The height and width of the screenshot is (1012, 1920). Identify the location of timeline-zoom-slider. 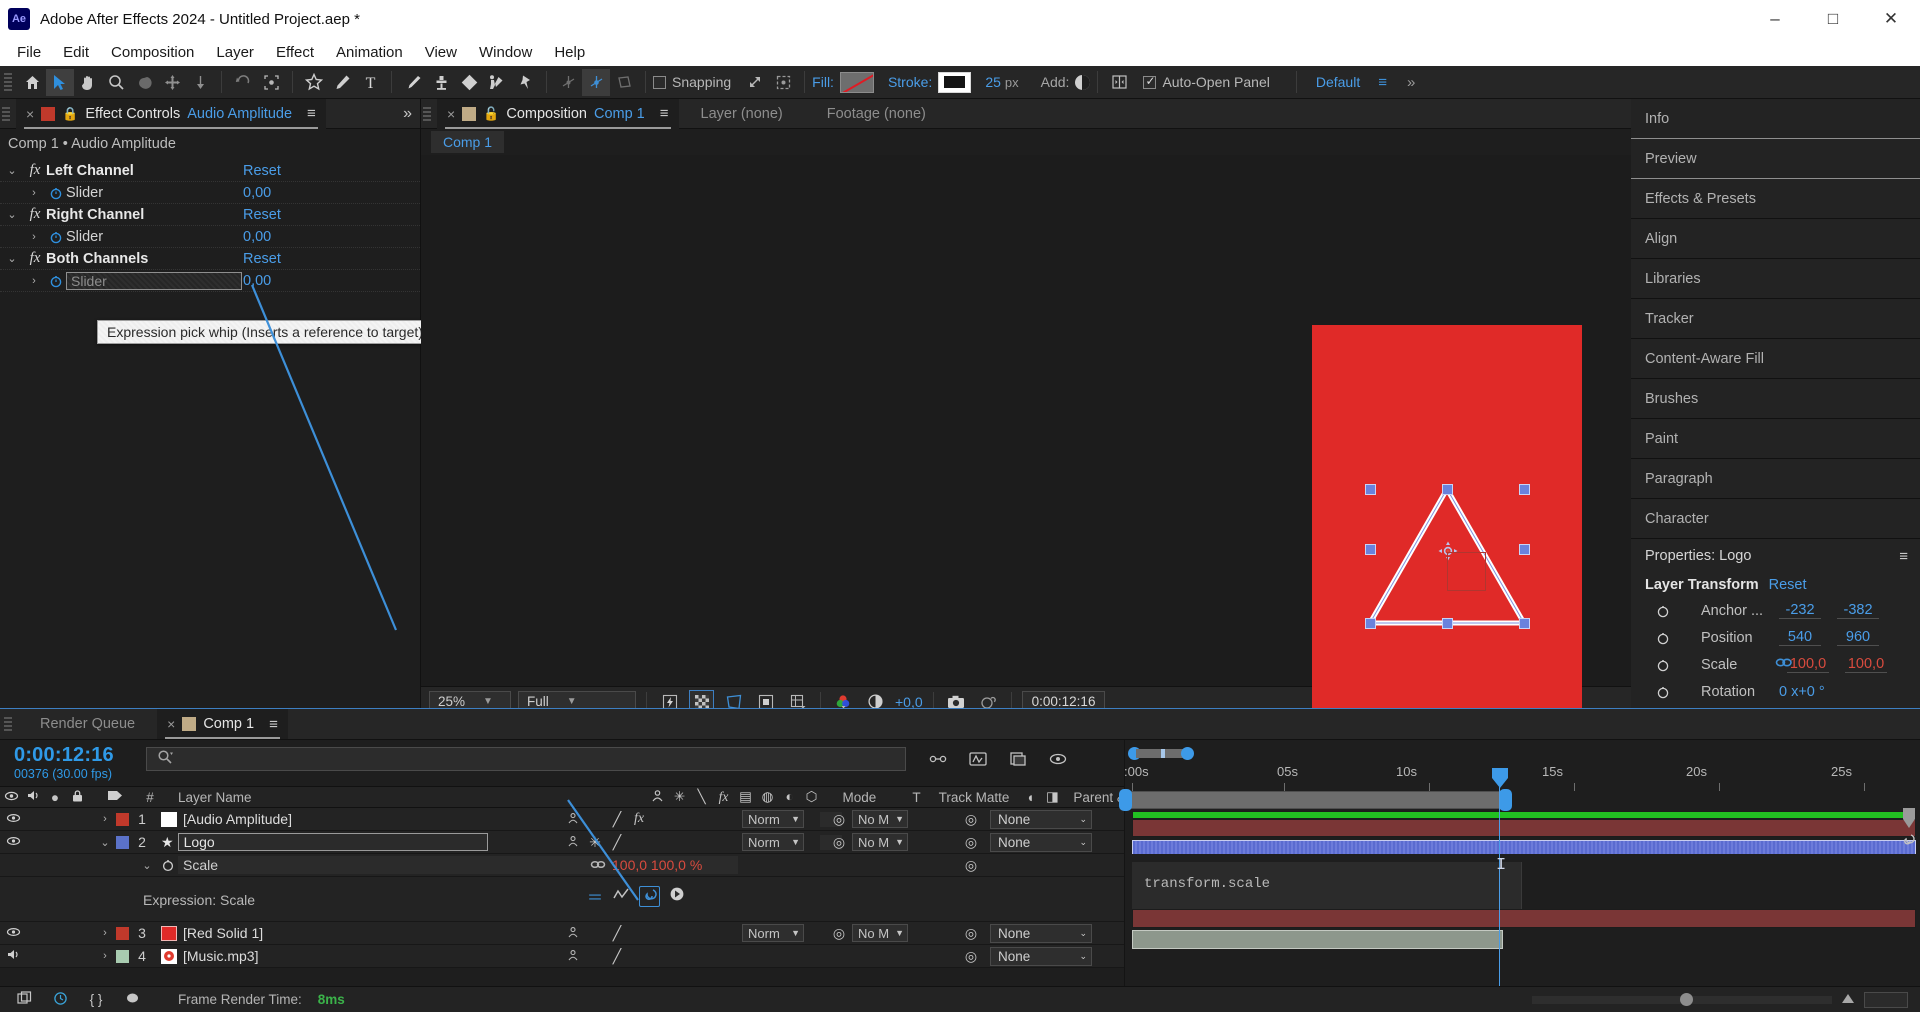
(1682, 999).